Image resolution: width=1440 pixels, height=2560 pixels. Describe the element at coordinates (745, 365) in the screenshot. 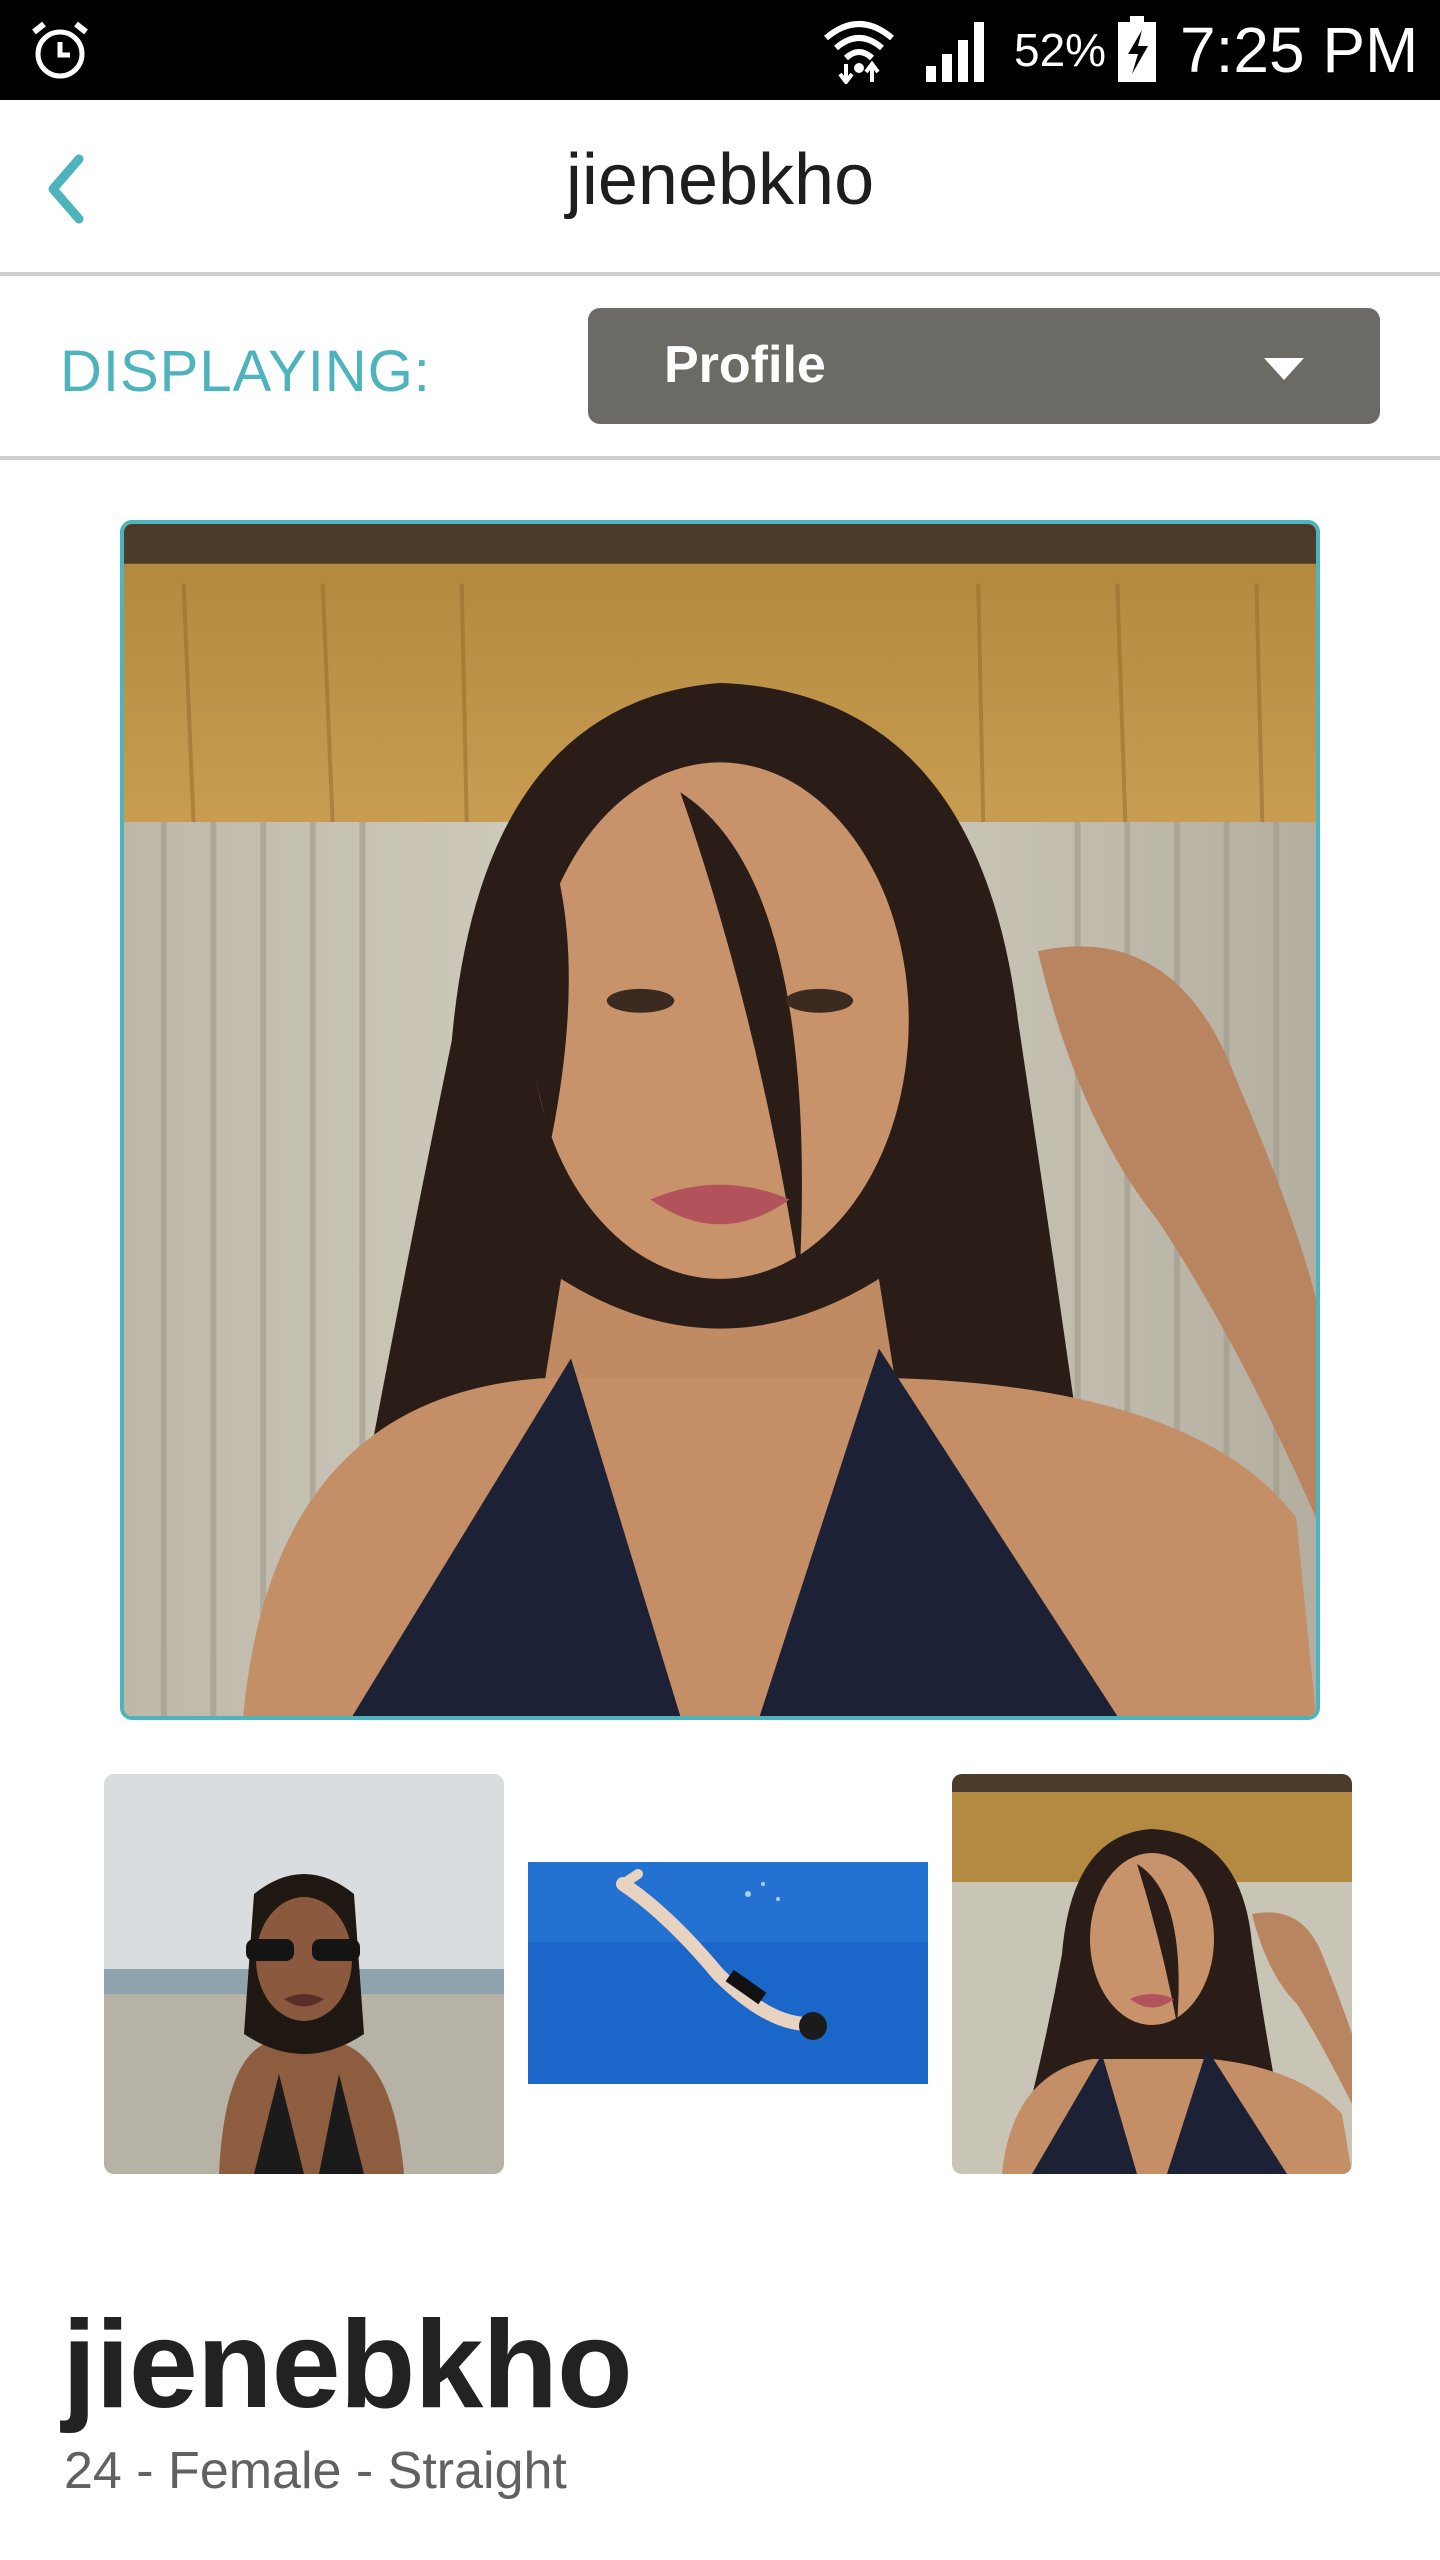

I see `display-filter-selected: Profile` at that location.